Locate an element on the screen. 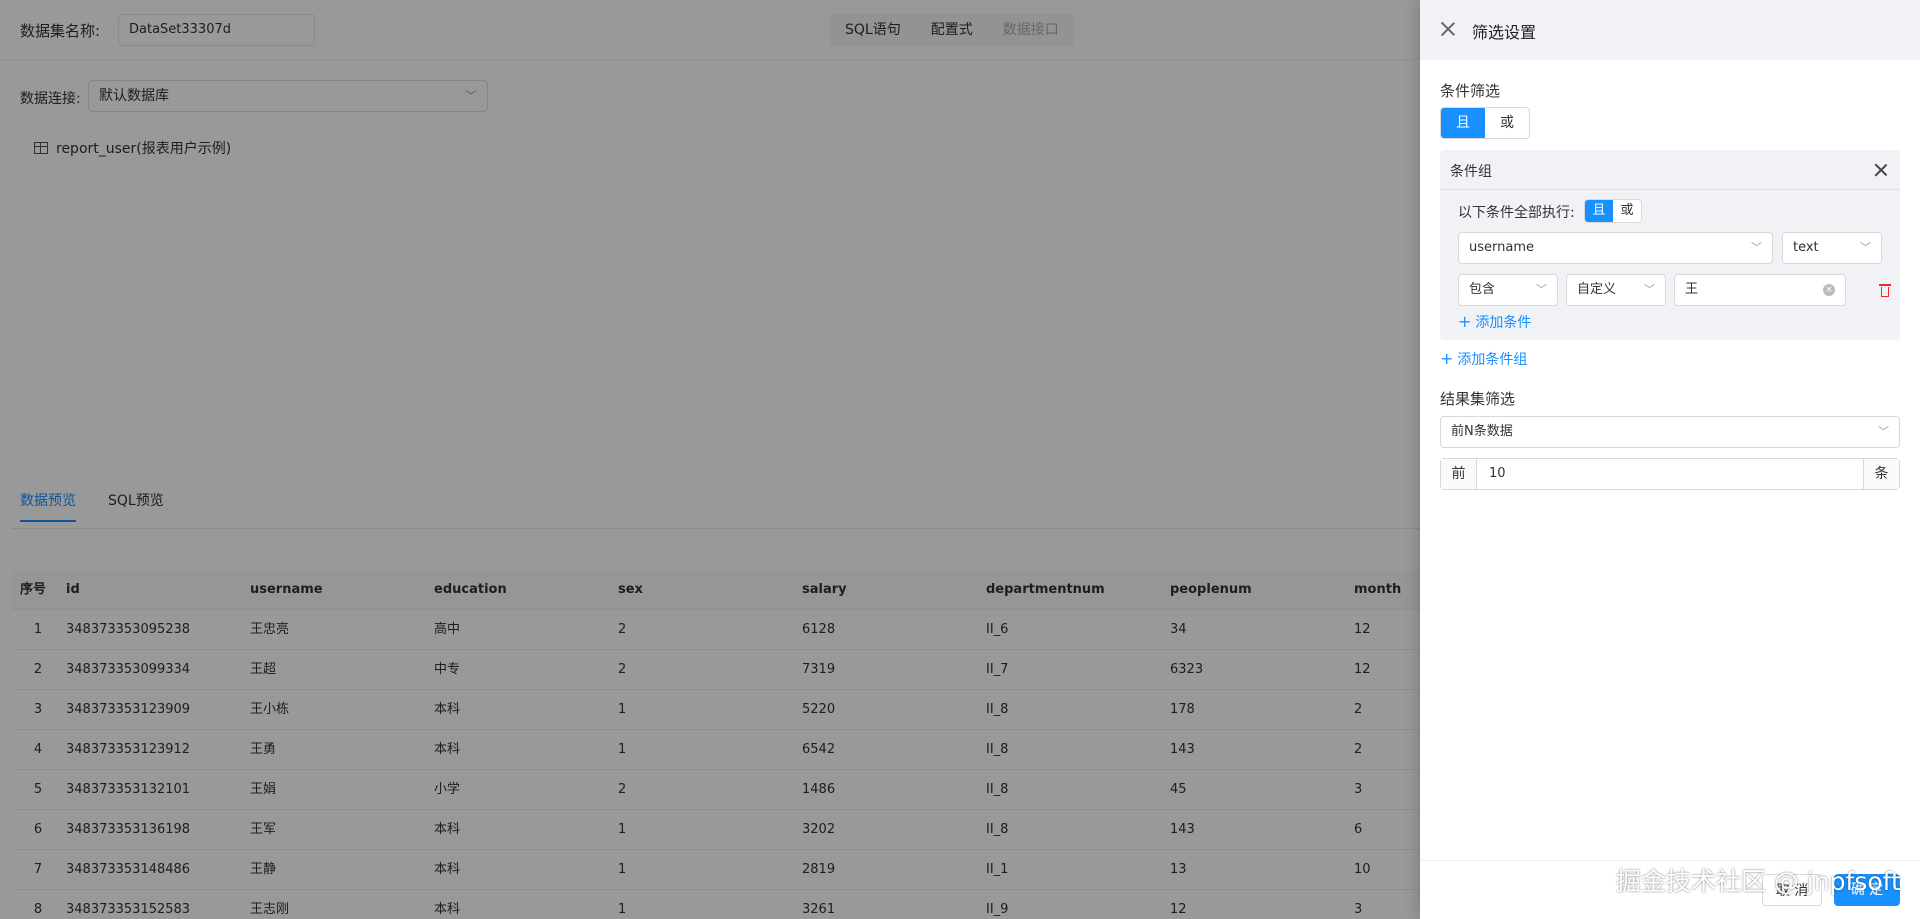 This screenshot has width=1920, height=919. add-condition-label: 添加条件 is located at coordinates (1503, 323).